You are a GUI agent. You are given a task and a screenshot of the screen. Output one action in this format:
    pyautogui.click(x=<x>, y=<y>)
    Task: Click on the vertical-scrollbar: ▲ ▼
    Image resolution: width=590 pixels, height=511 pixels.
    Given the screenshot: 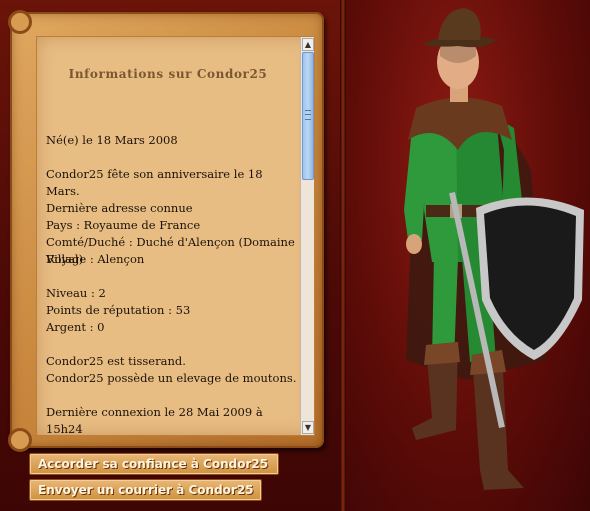 What is the action you would take?
    pyautogui.click(x=307, y=236)
    